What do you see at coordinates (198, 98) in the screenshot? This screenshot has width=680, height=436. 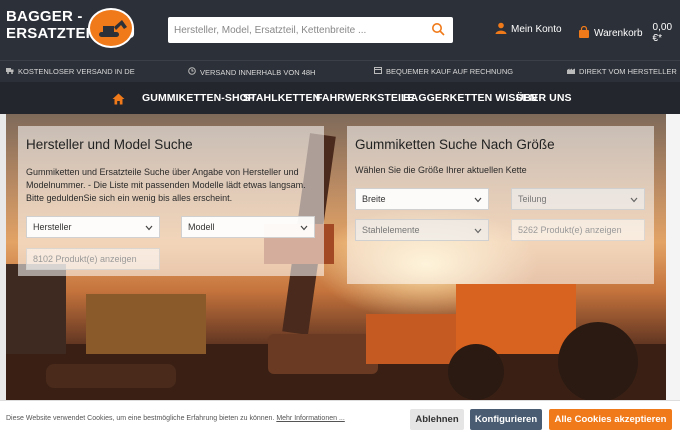 I see `nav-item-rubber-tracks: GUMMIKETTEN-SHOP` at bounding box center [198, 98].